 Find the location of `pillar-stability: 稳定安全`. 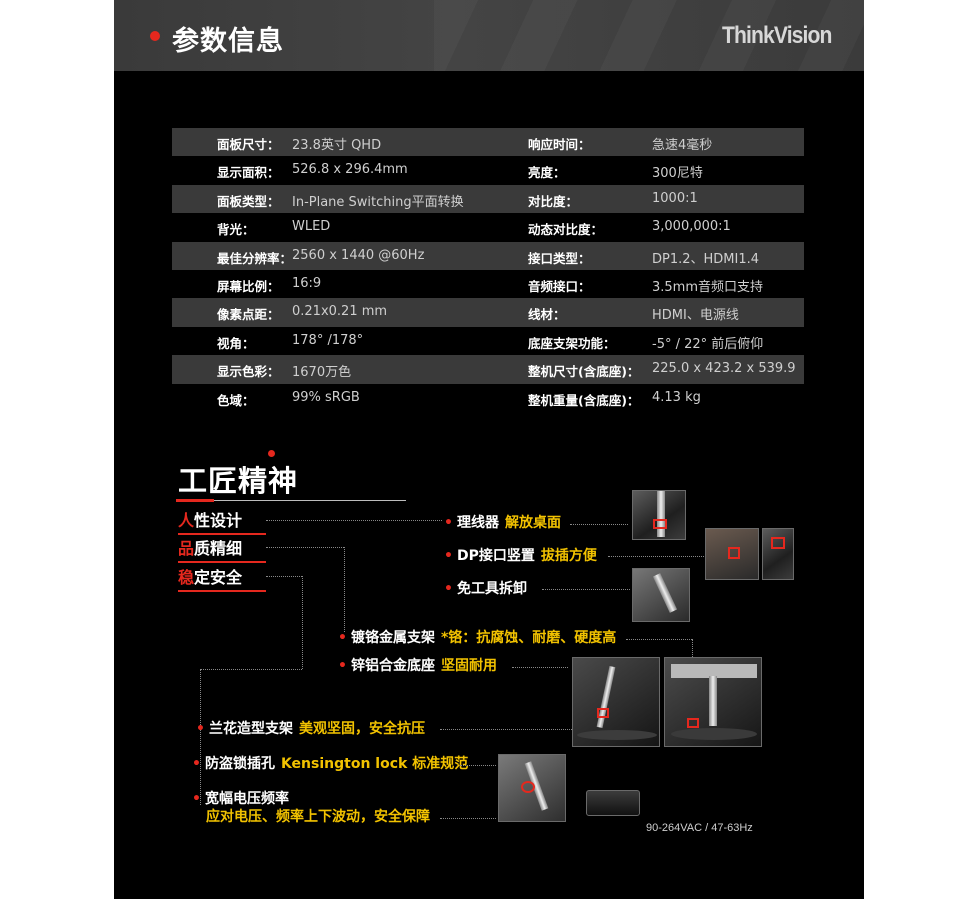

pillar-stability: 稳定安全 is located at coordinates (222, 578).